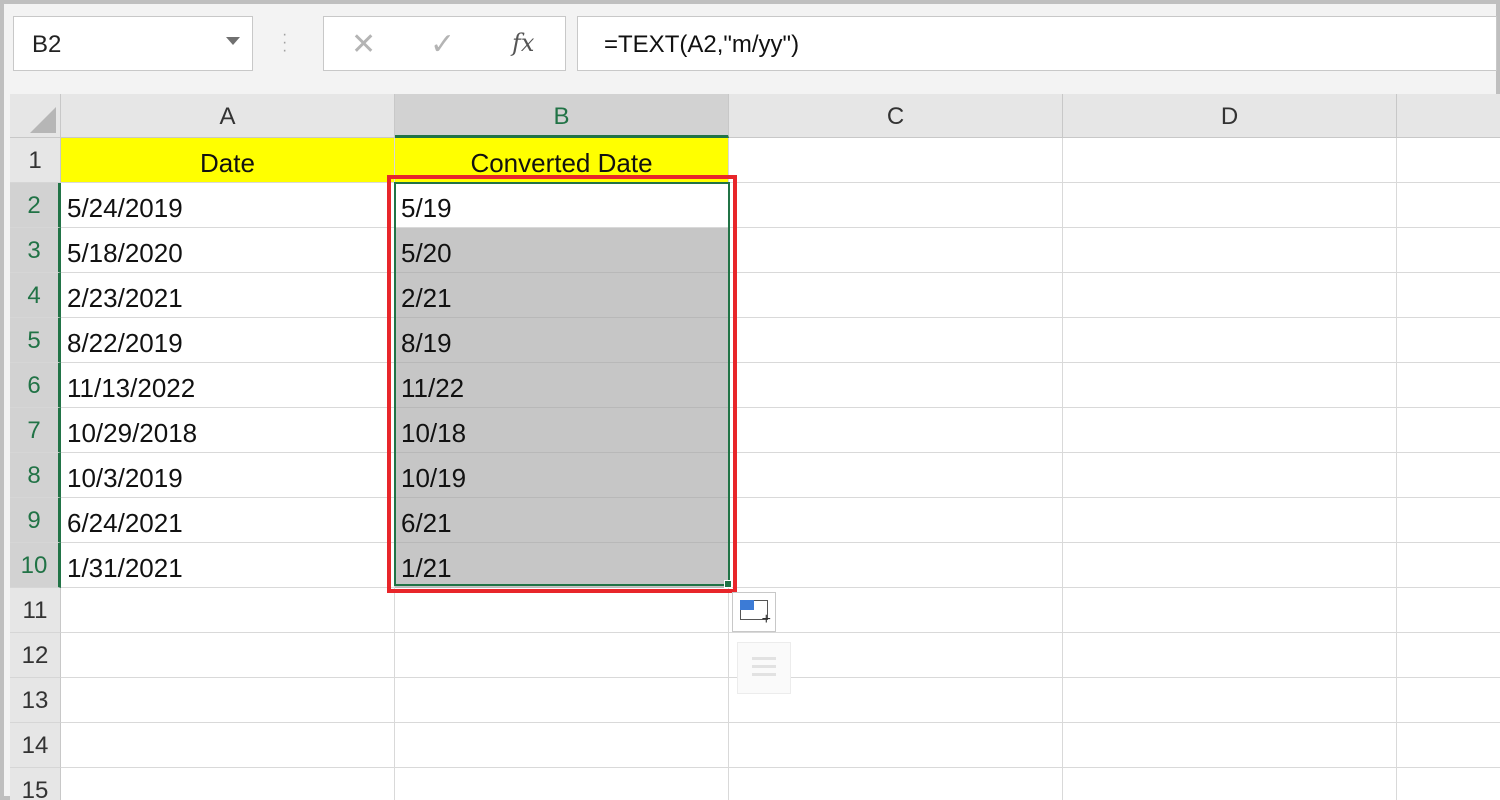 This screenshot has height=800, width=1500. What do you see at coordinates (228, 520) in the screenshot?
I see `cell-a9: 6/24/2021` at bounding box center [228, 520].